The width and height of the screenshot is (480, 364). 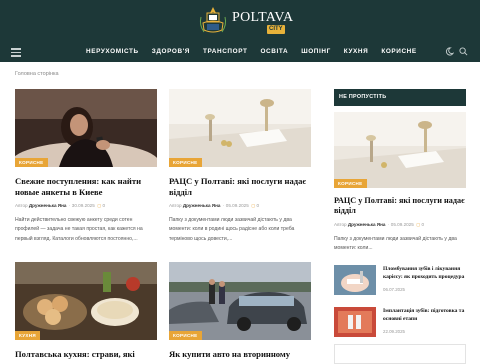 What do you see at coordinates (400, 206) in the screenshot?
I see `sidebar-featured-title: РАЦС у Полтаві: які послуги надає відділ` at bounding box center [400, 206].